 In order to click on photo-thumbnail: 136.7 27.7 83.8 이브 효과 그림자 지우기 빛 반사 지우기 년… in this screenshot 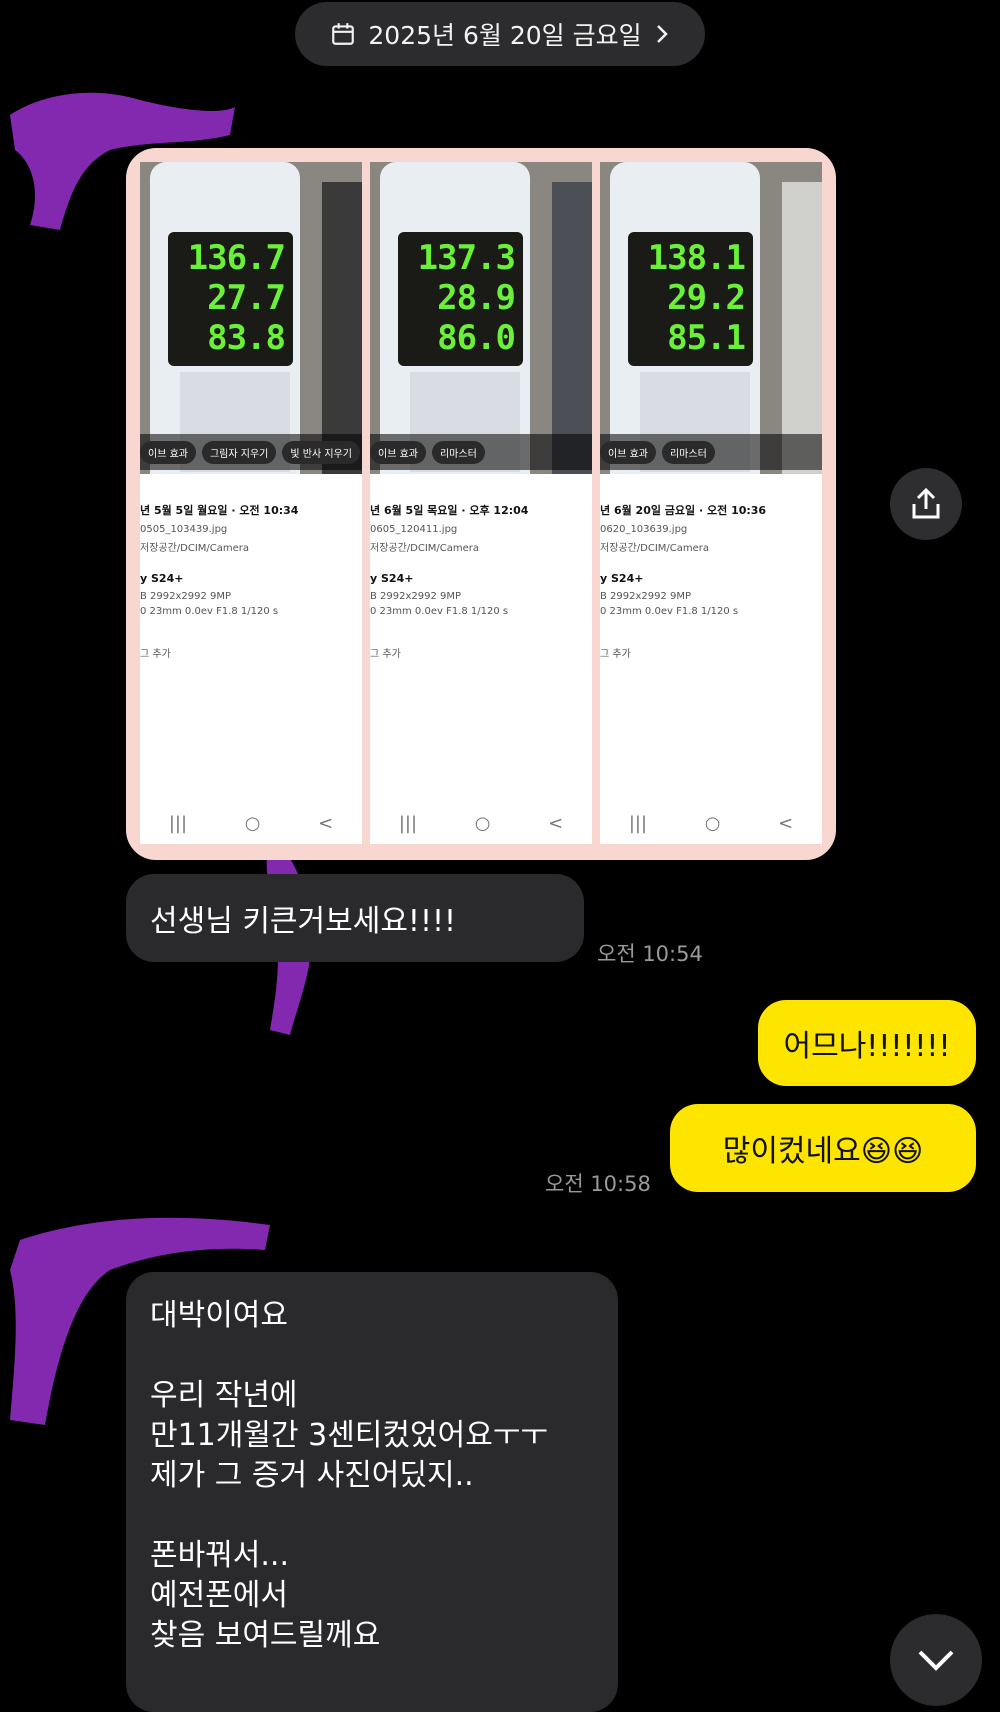, I will do `click(251, 503)`.